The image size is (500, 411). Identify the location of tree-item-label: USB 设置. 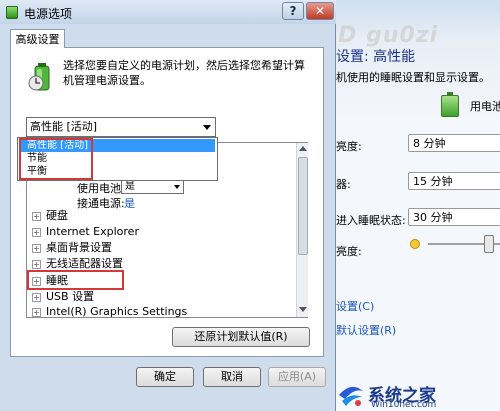
(70, 296).